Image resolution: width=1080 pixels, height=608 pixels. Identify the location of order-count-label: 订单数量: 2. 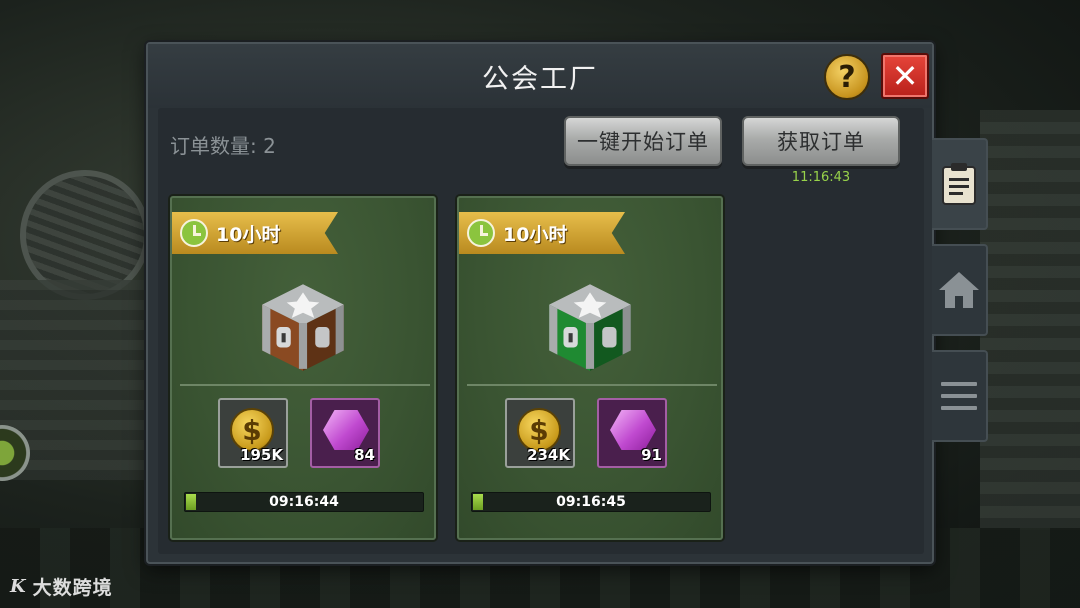
(223, 146).